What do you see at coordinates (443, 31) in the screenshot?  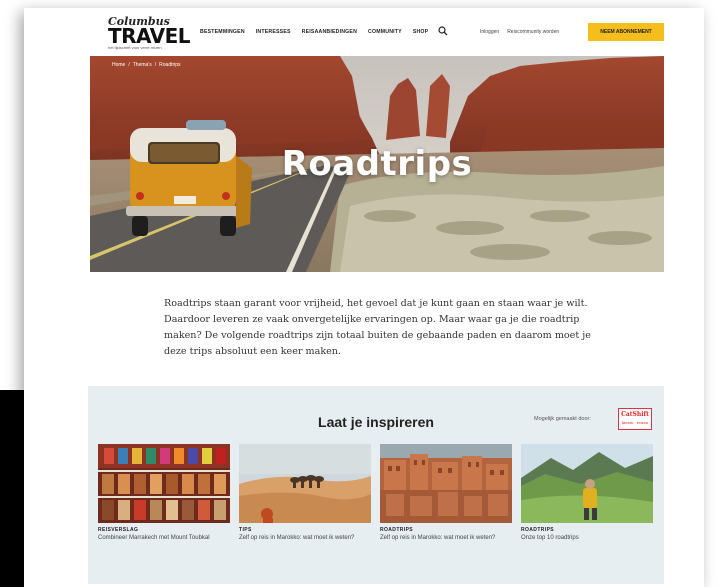 I see `search-icon` at bounding box center [443, 31].